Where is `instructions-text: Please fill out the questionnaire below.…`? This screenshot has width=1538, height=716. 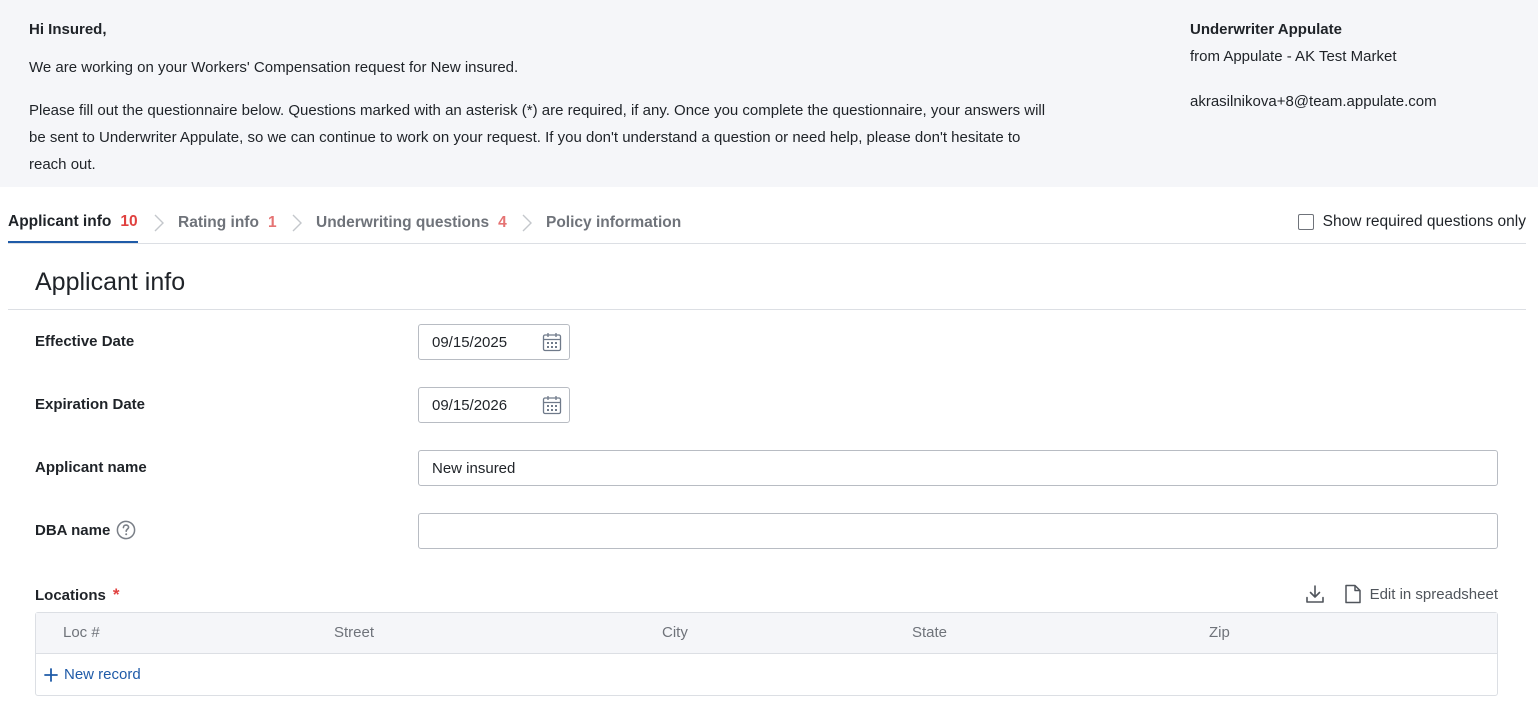 instructions-text: Please fill out the questionnaire below.… is located at coordinates (537, 137).